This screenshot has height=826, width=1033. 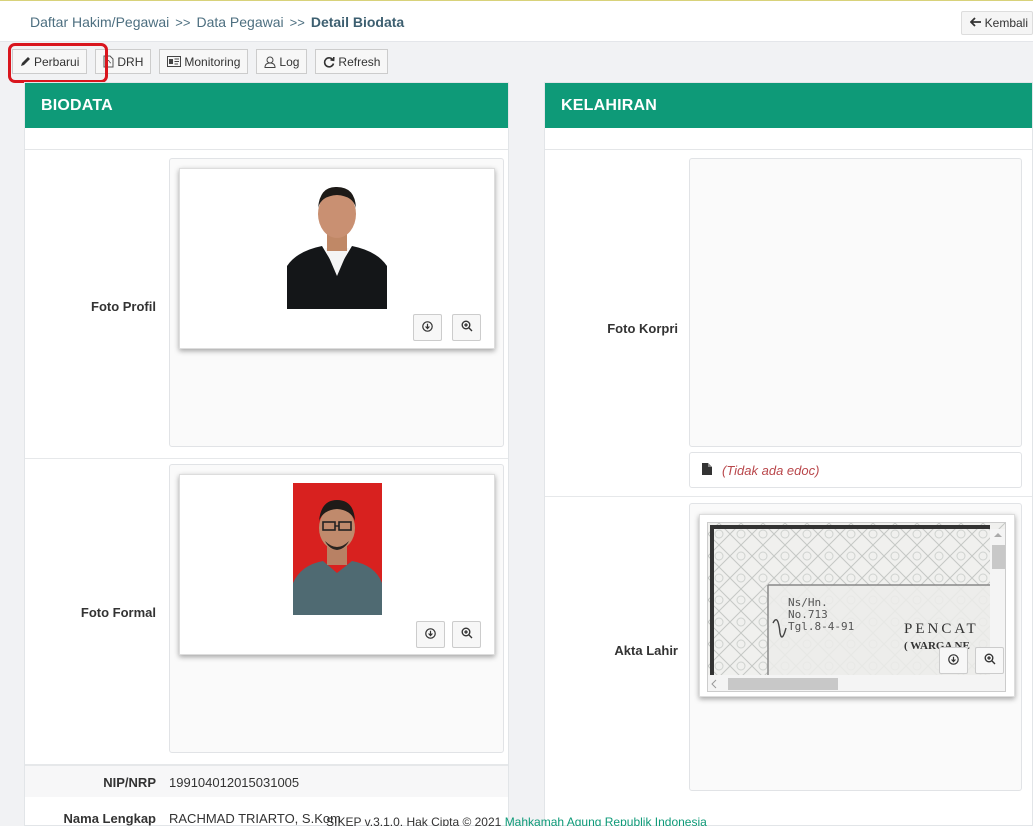 What do you see at coordinates (821, 615) in the screenshot?
I see `doc-reference-lines: Ns/Hn. No.713 Tgl.8-4-91` at bounding box center [821, 615].